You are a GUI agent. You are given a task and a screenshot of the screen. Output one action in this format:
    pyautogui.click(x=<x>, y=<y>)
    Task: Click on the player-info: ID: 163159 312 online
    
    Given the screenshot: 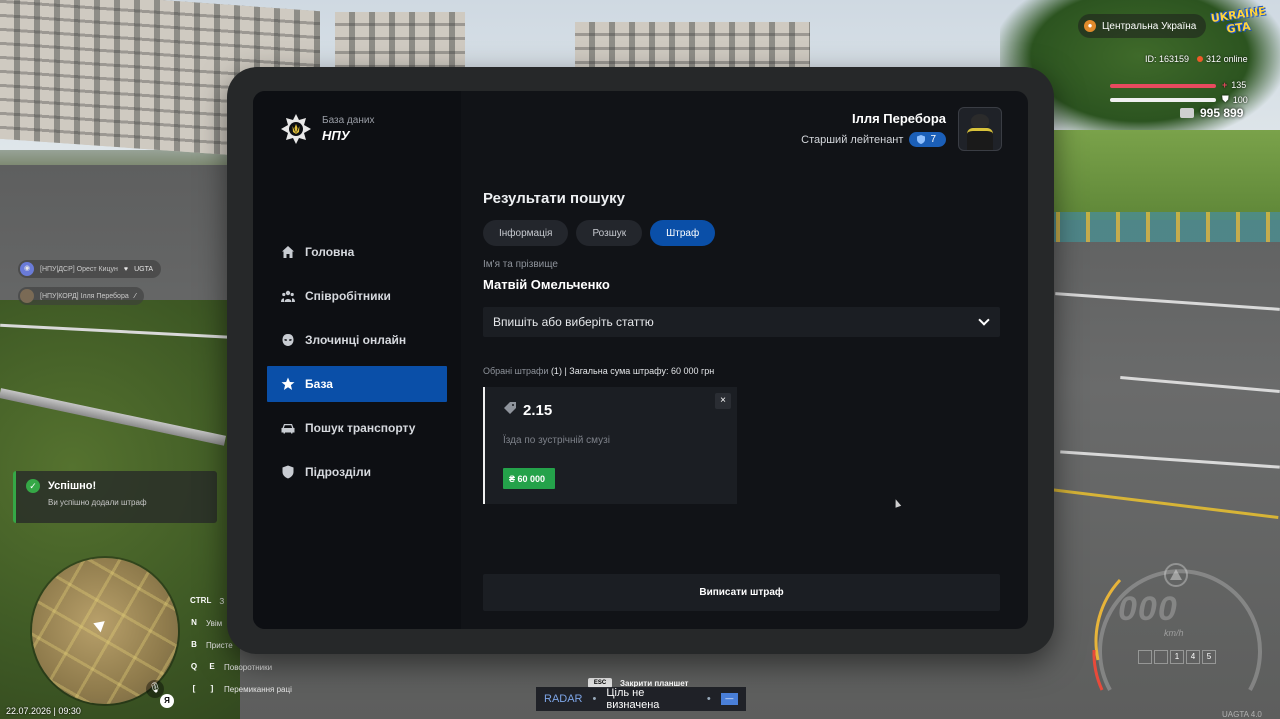 What is the action you would take?
    pyautogui.click(x=1196, y=59)
    